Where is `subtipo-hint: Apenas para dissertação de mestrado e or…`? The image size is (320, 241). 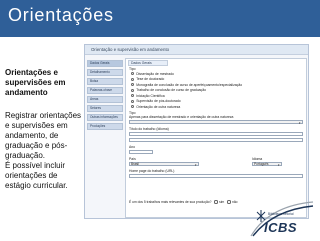 subtipo-hint: Apenas para dissertação de mestrado e or… is located at coordinates (181, 117).